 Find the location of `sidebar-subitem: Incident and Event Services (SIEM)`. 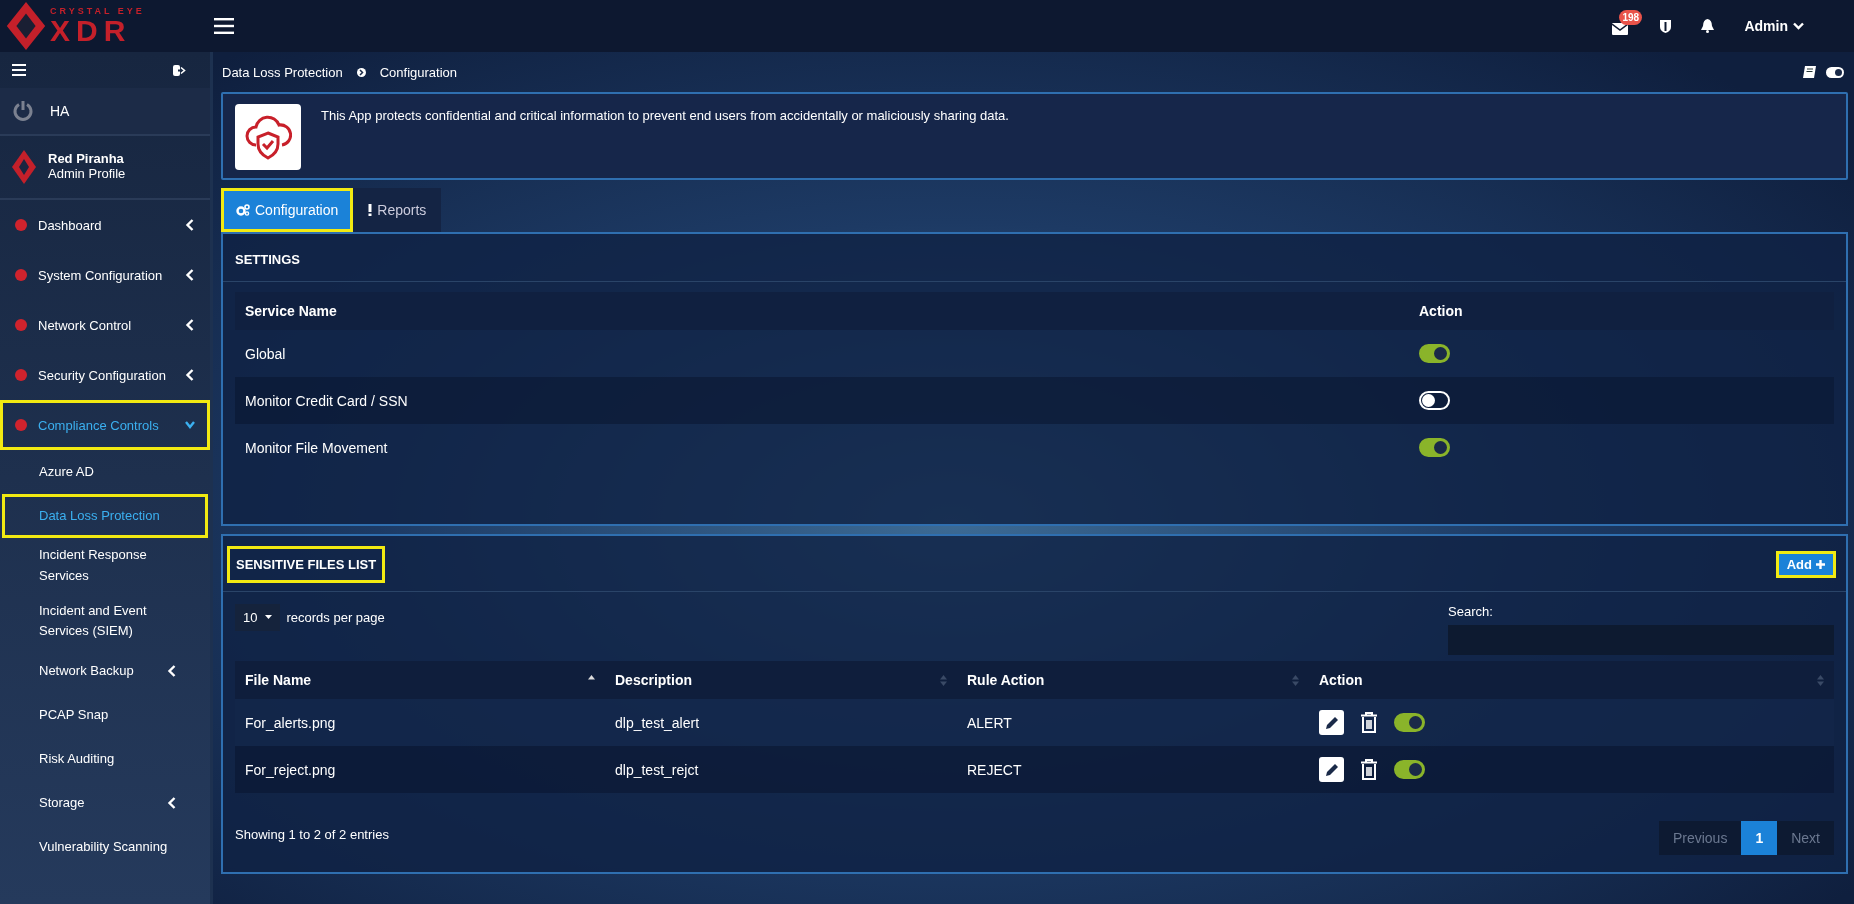

sidebar-subitem: Incident and Event Services (SIEM) is located at coordinates (105, 621).